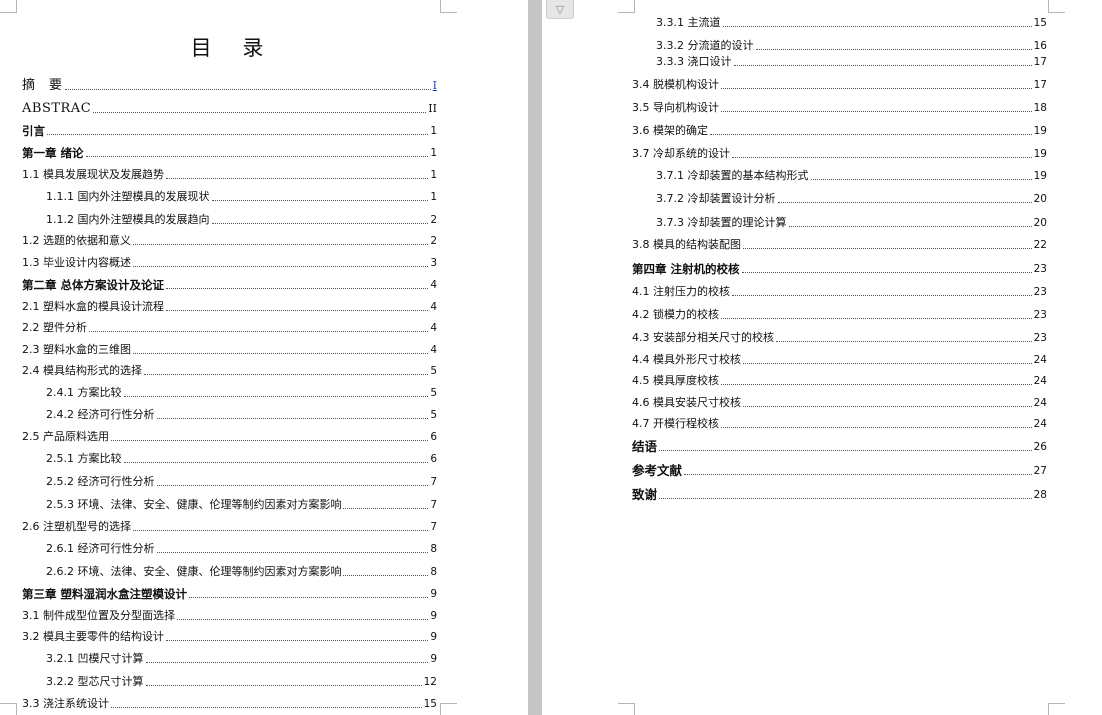  What do you see at coordinates (448, 6) in the screenshot?
I see `page-margin-corner-mark` at bounding box center [448, 6].